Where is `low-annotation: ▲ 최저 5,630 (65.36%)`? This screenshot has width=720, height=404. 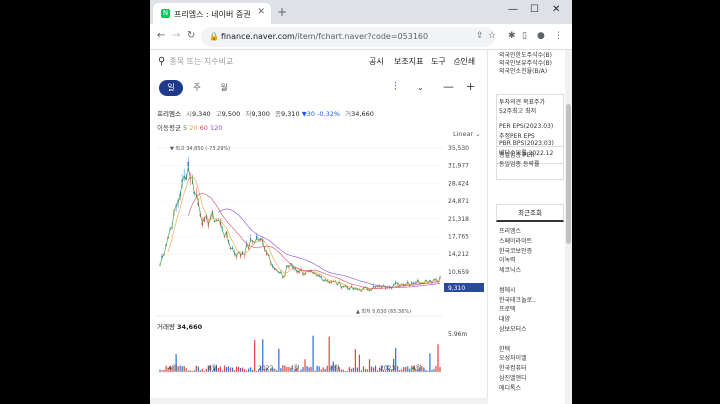 low-annotation: ▲ 최저 5,630 (65.36%) is located at coordinates (383, 311).